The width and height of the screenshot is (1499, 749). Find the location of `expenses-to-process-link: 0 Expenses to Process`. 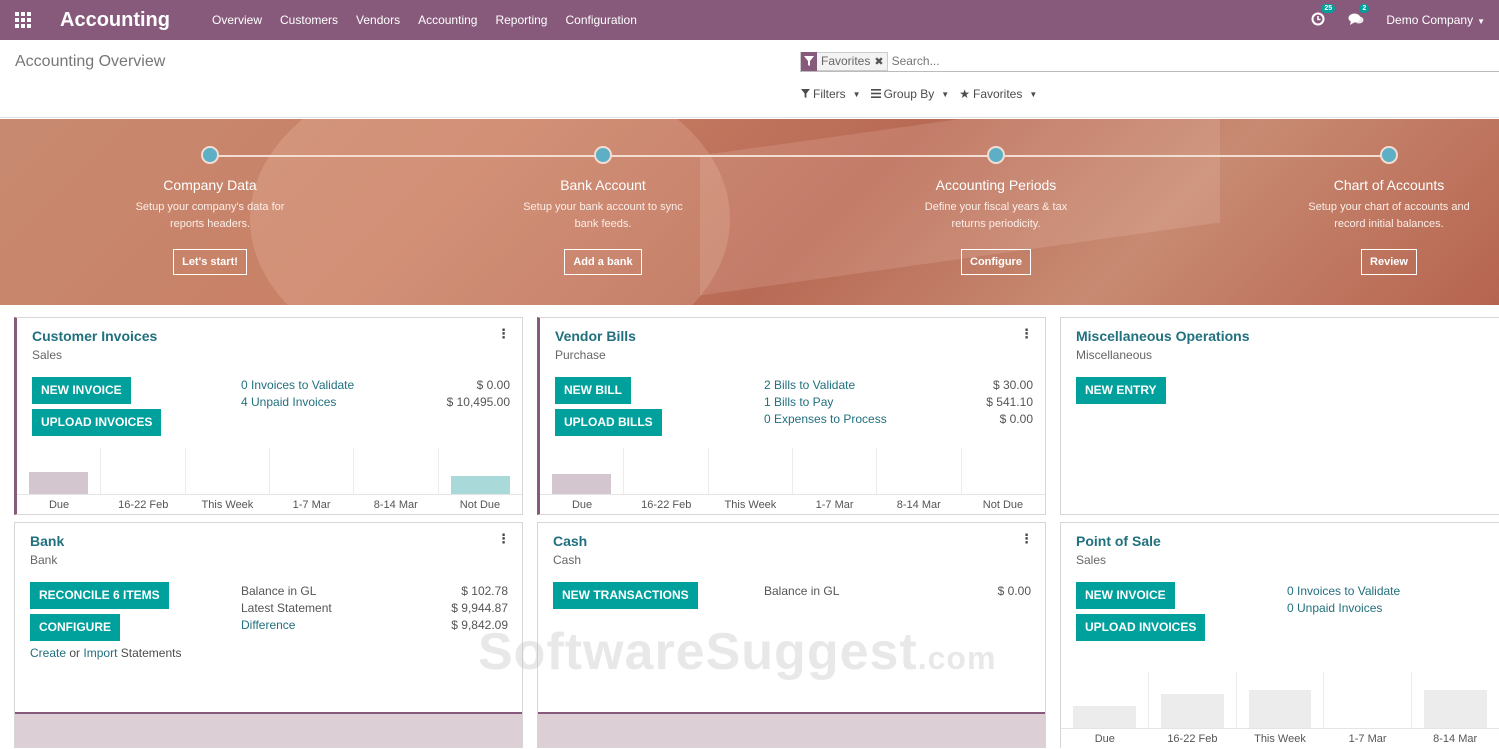

expenses-to-process-link: 0 Expenses to Process is located at coordinates (825, 419).